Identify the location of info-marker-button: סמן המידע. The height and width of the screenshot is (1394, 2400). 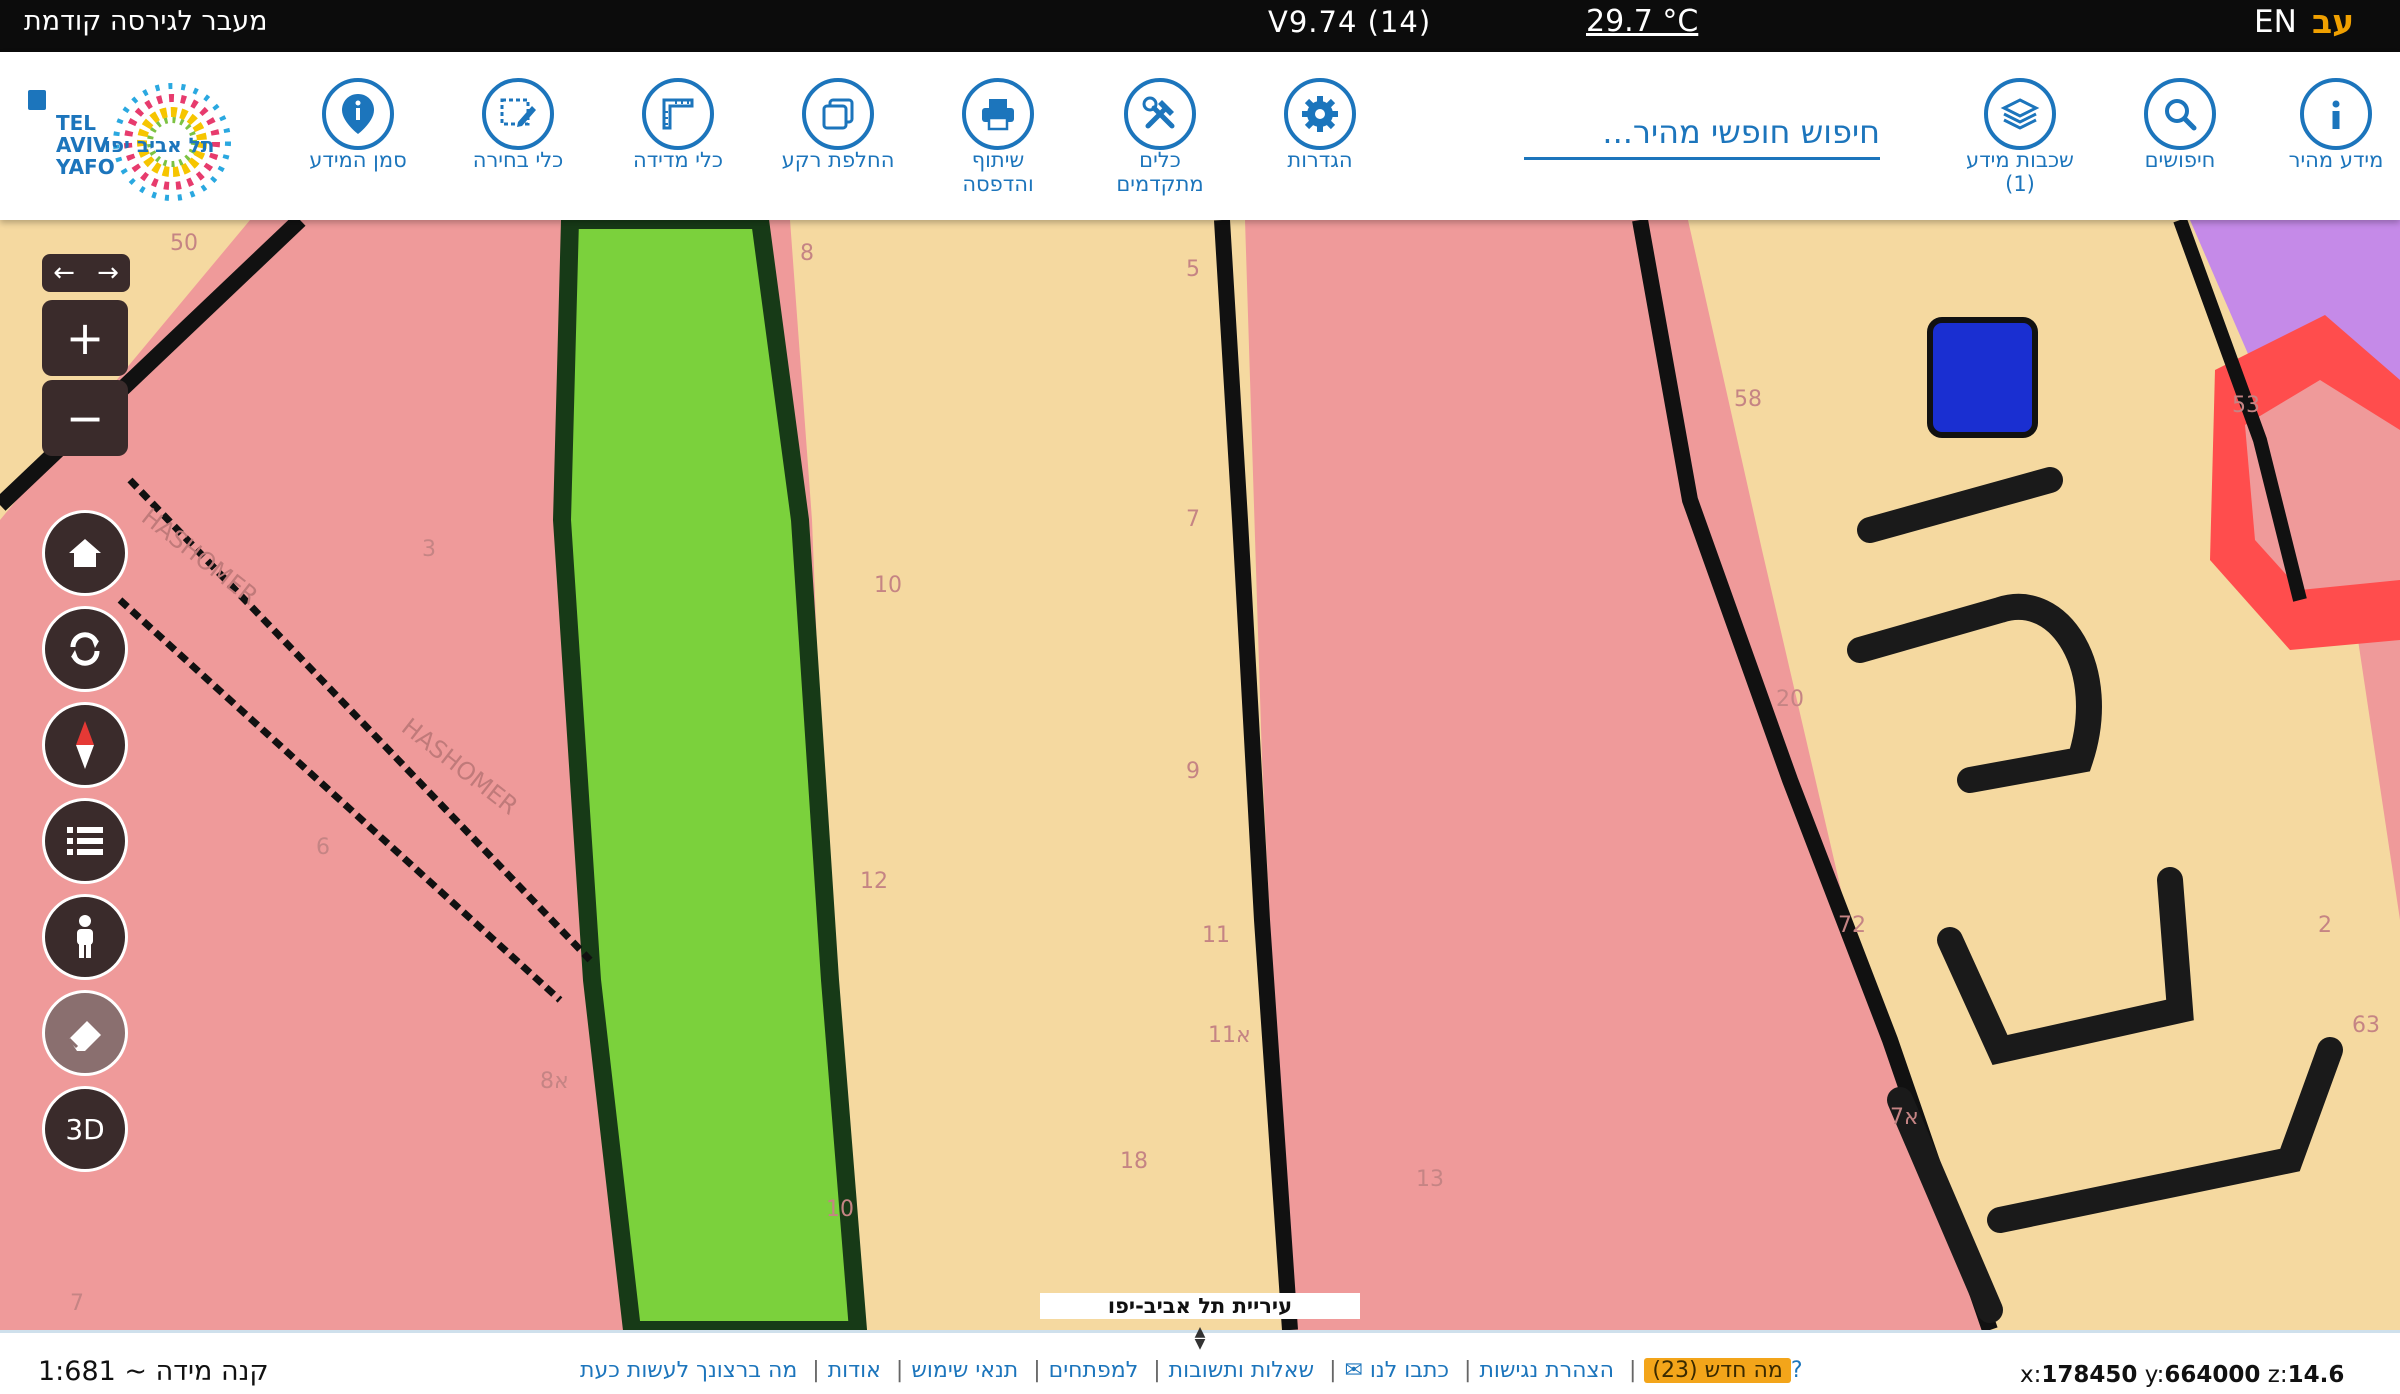
(358, 125).